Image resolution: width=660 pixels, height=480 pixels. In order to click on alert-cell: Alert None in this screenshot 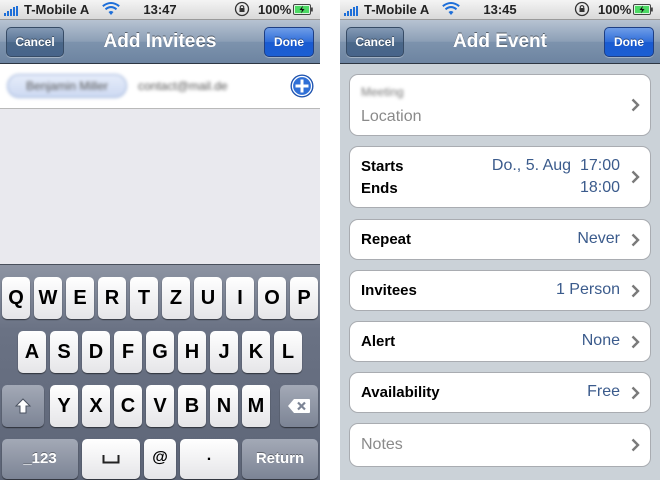, I will do `click(500, 341)`.